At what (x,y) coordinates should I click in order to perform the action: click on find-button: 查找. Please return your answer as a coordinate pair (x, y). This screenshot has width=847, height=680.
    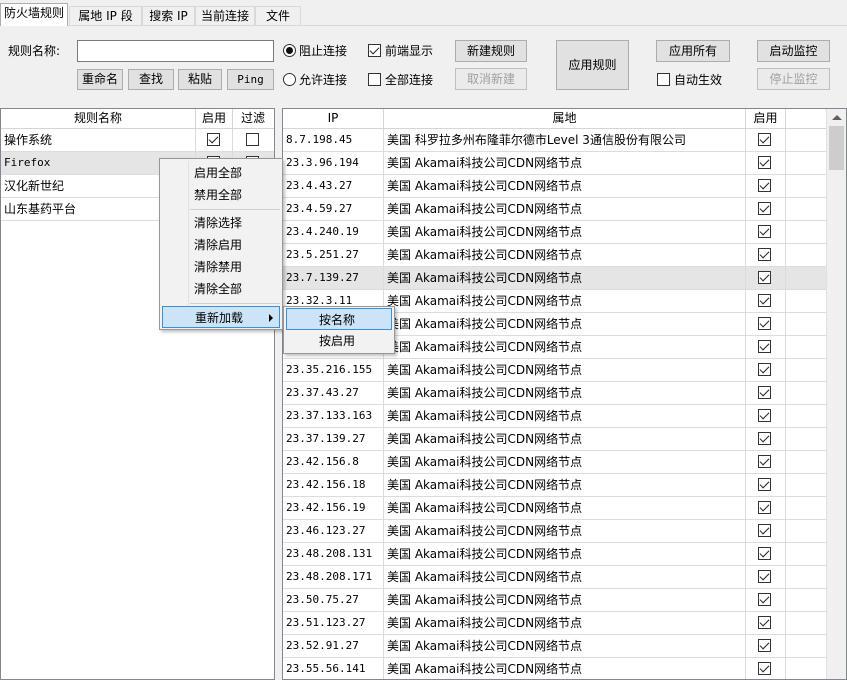
    Looking at the image, I should click on (151, 79).